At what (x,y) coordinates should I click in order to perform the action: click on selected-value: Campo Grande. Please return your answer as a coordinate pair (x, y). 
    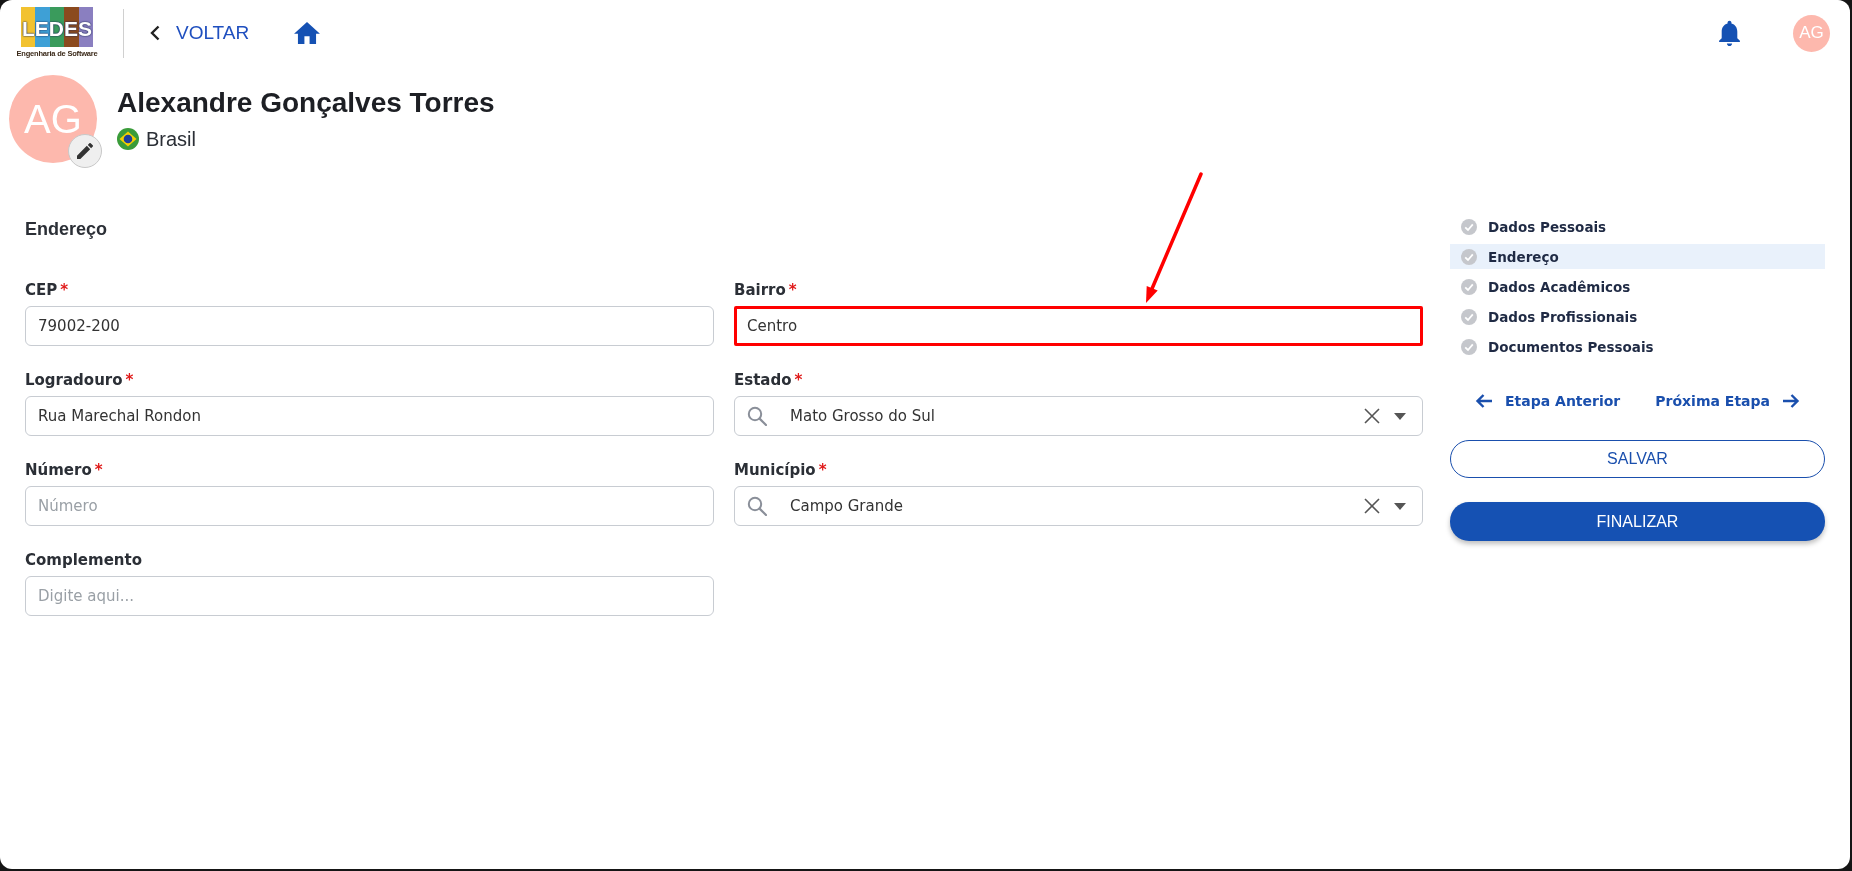
    Looking at the image, I should click on (847, 506).